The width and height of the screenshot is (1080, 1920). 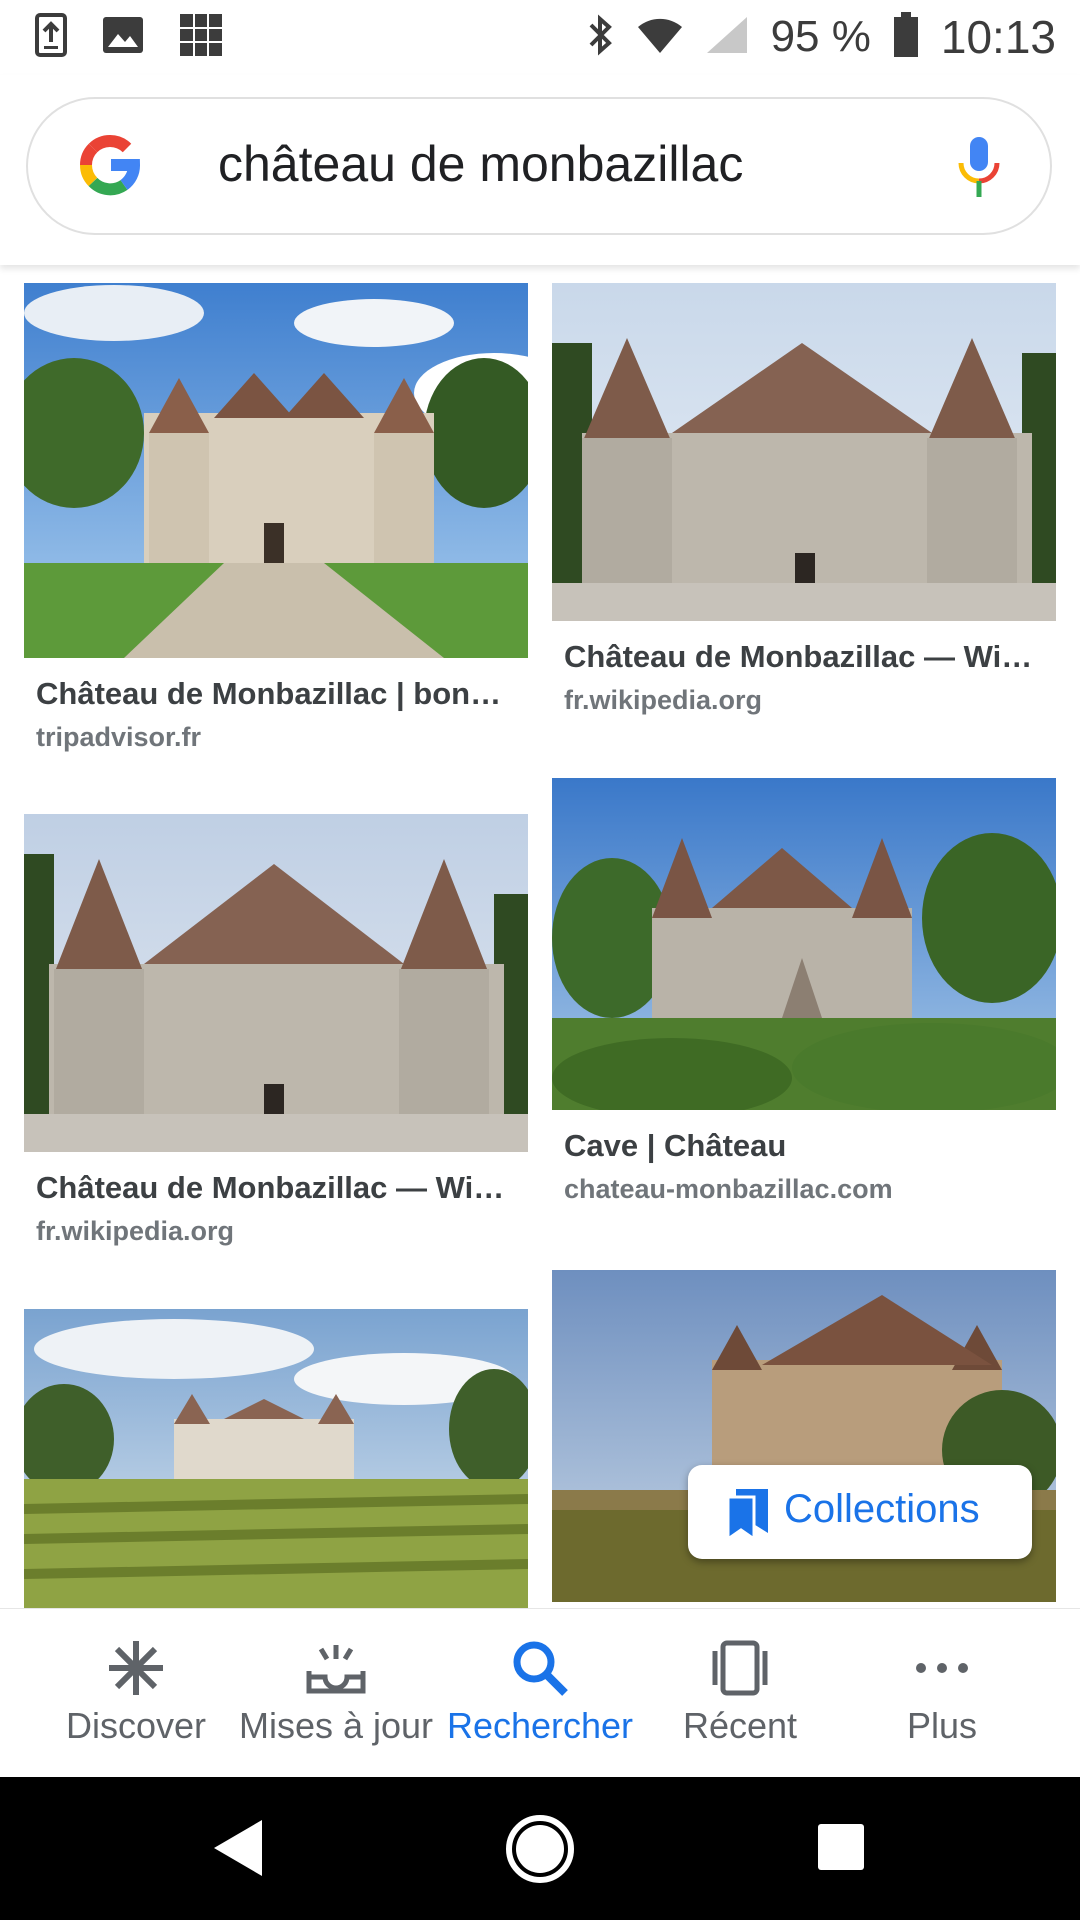 I want to click on system-navigation-bar, so click(x=540, y=1848).